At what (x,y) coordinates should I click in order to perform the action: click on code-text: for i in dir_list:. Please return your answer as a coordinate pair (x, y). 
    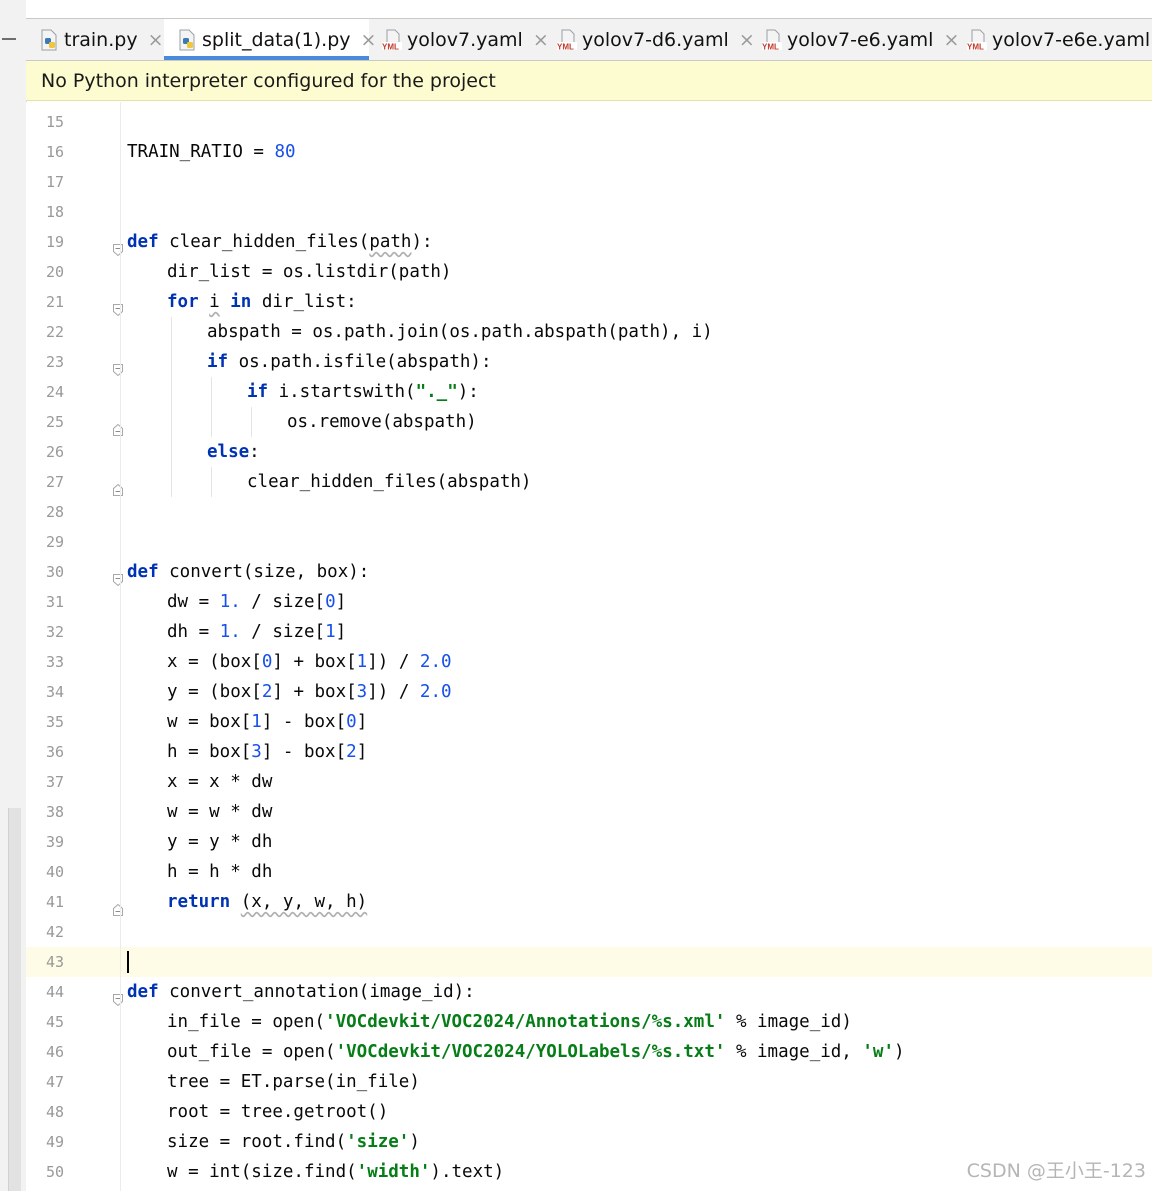
    Looking at the image, I should click on (262, 302).